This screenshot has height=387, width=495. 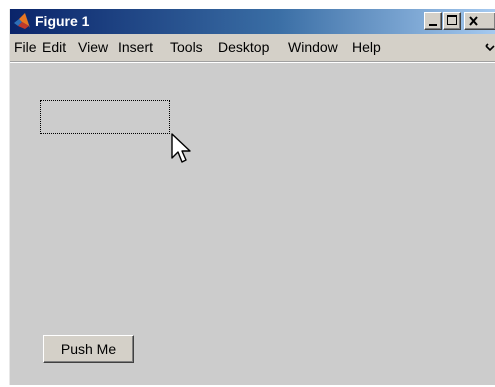 What do you see at coordinates (181, 148) in the screenshot?
I see `mouse-pointer-icon` at bounding box center [181, 148].